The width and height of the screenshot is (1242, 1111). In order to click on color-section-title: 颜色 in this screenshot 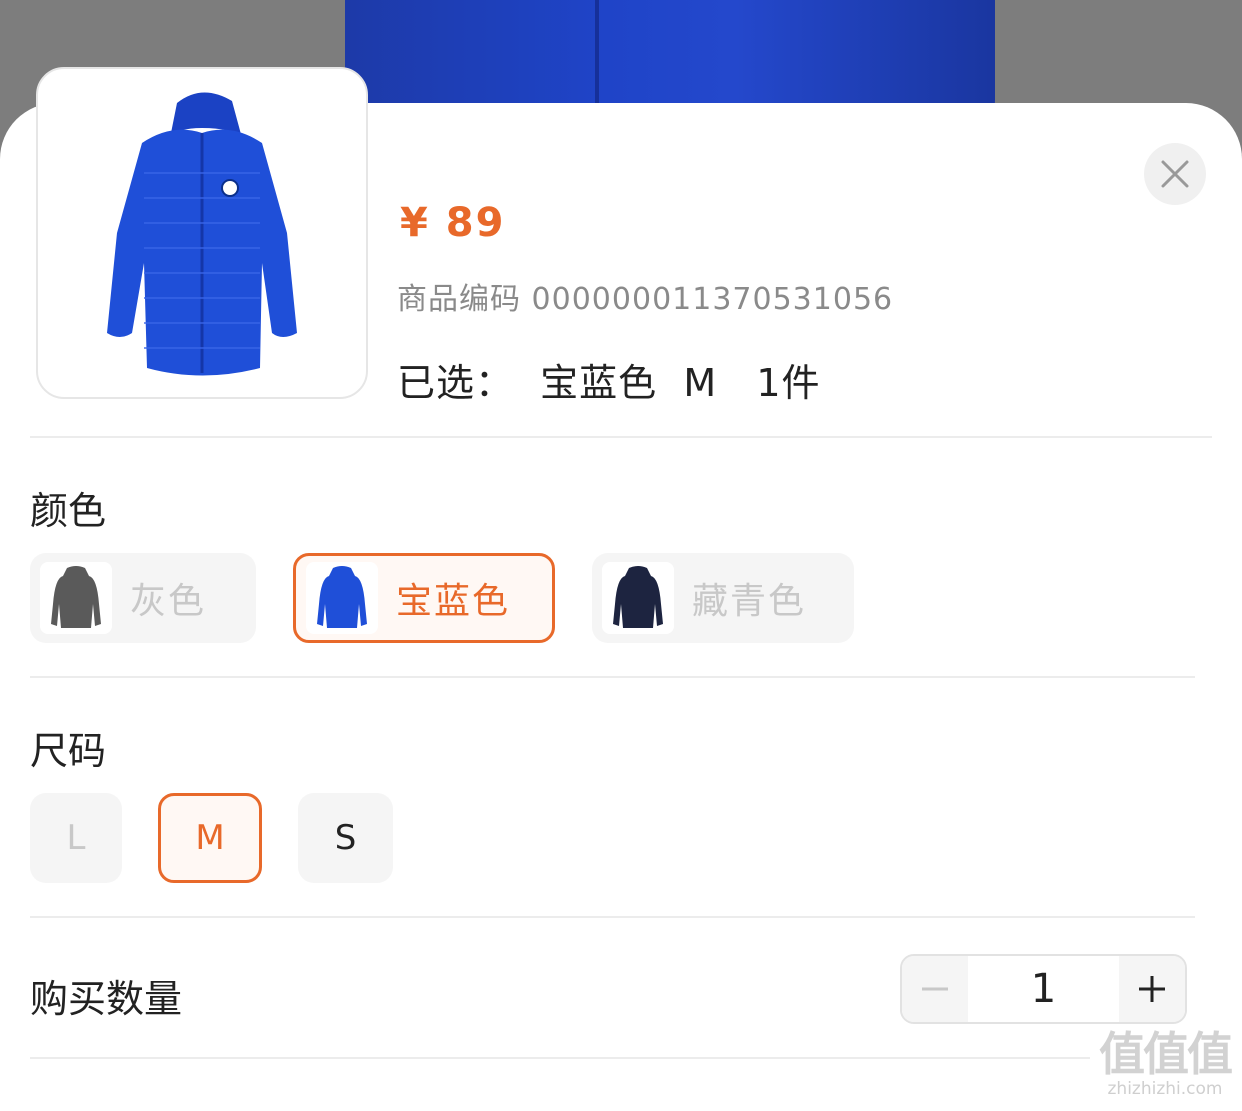, I will do `click(68, 511)`.